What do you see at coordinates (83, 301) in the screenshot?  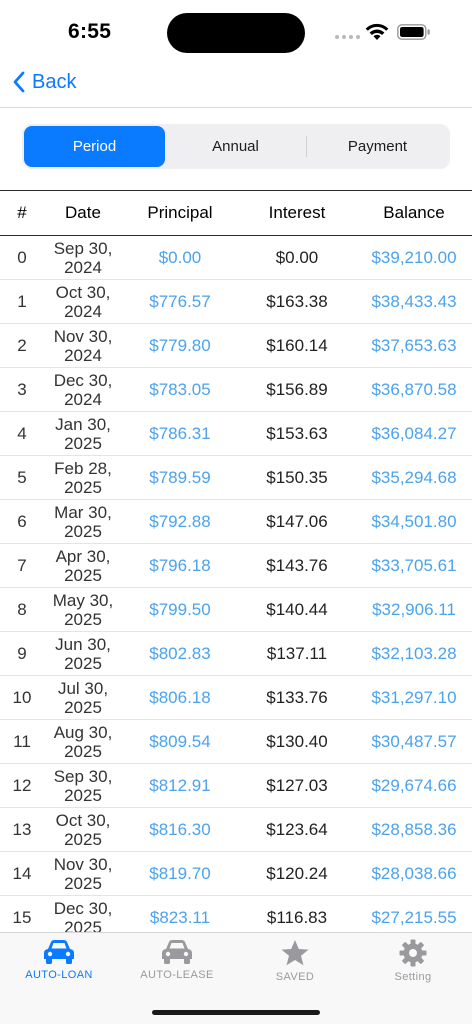 I see `cell-date: Oct 30, 2024` at bounding box center [83, 301].